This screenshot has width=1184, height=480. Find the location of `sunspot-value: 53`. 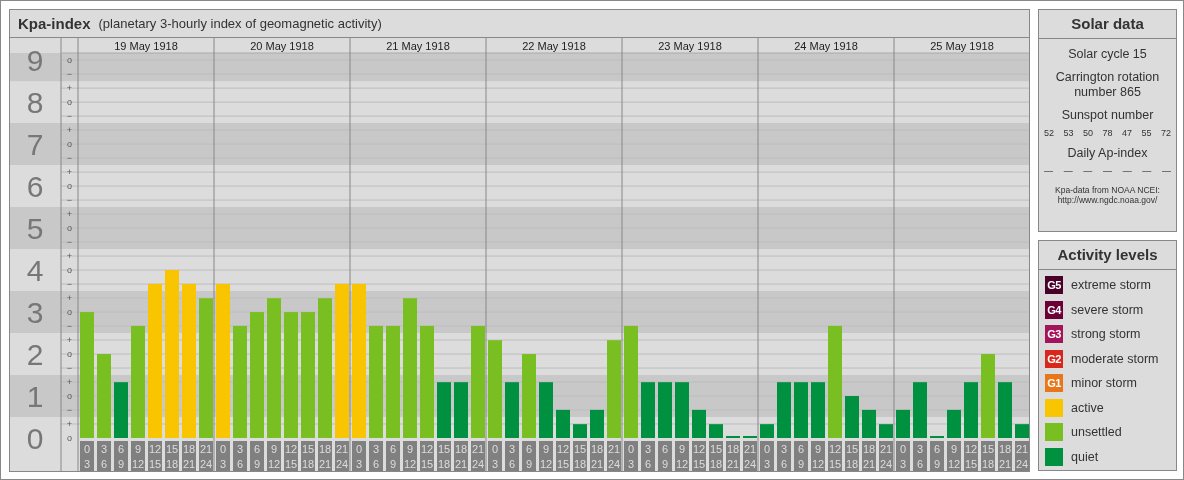

sunspot-value: 53 is located at coordinates (1068, 133).